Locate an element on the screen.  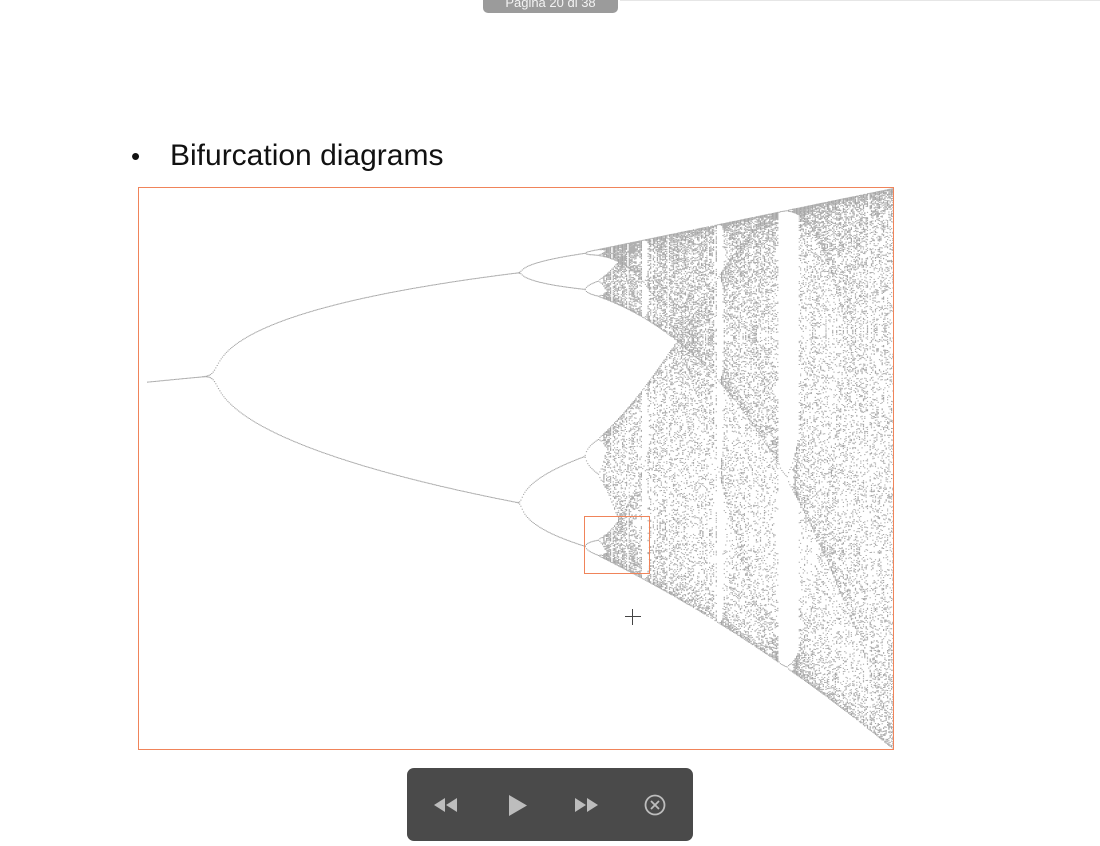
play-icon is located at coordinates (518, 805).